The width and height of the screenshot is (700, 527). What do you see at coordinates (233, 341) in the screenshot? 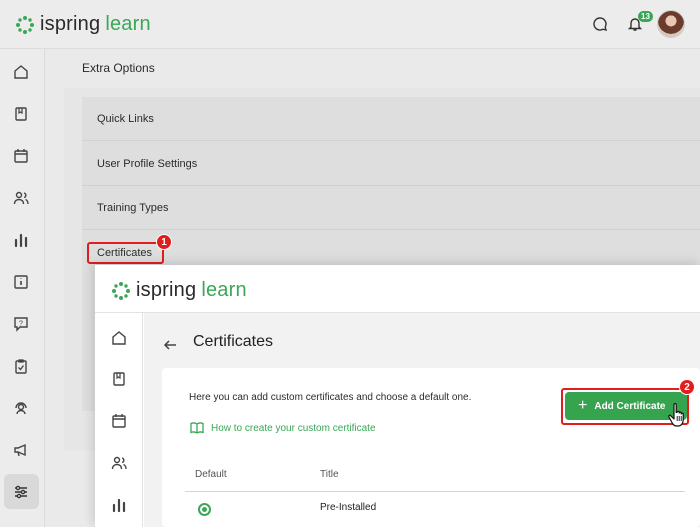
I see `page-title: Certificates` at bounding box center [233, 341].